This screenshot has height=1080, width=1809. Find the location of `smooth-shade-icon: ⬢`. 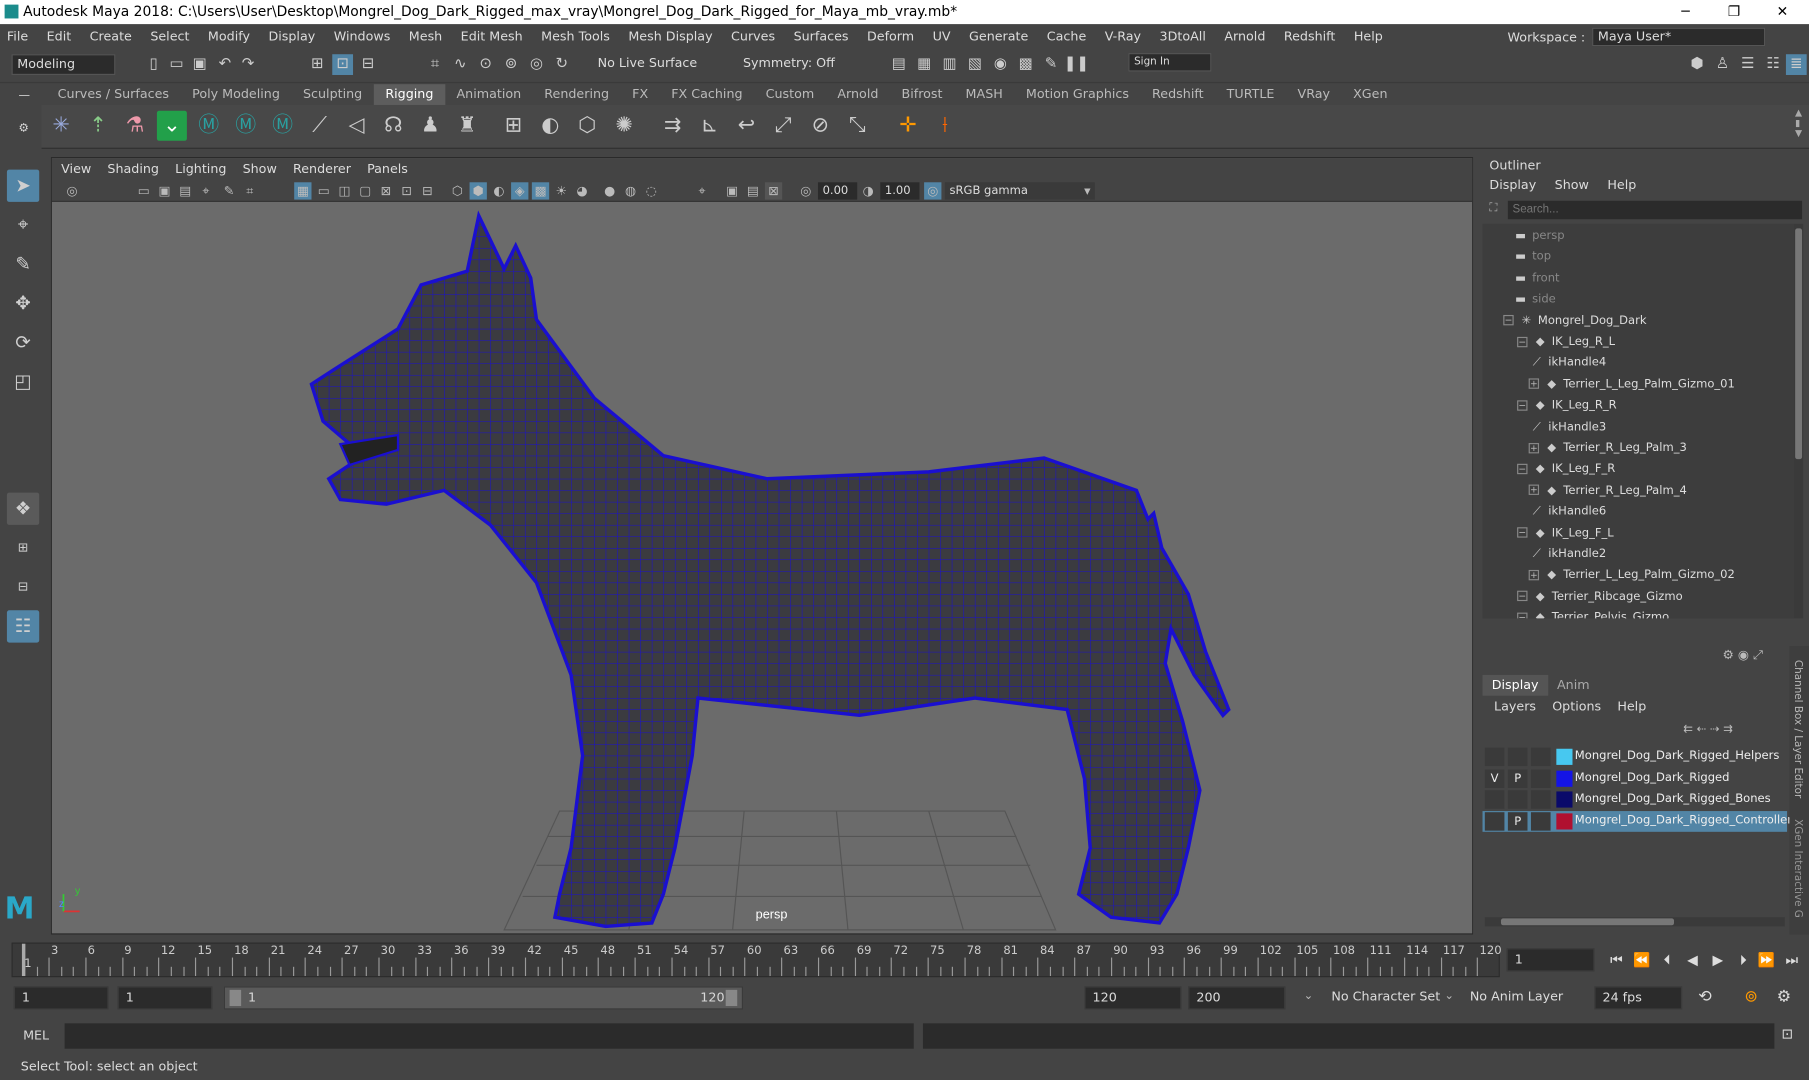

smooth-shade-icon: ⬢ is located at coordinates (478, 191).